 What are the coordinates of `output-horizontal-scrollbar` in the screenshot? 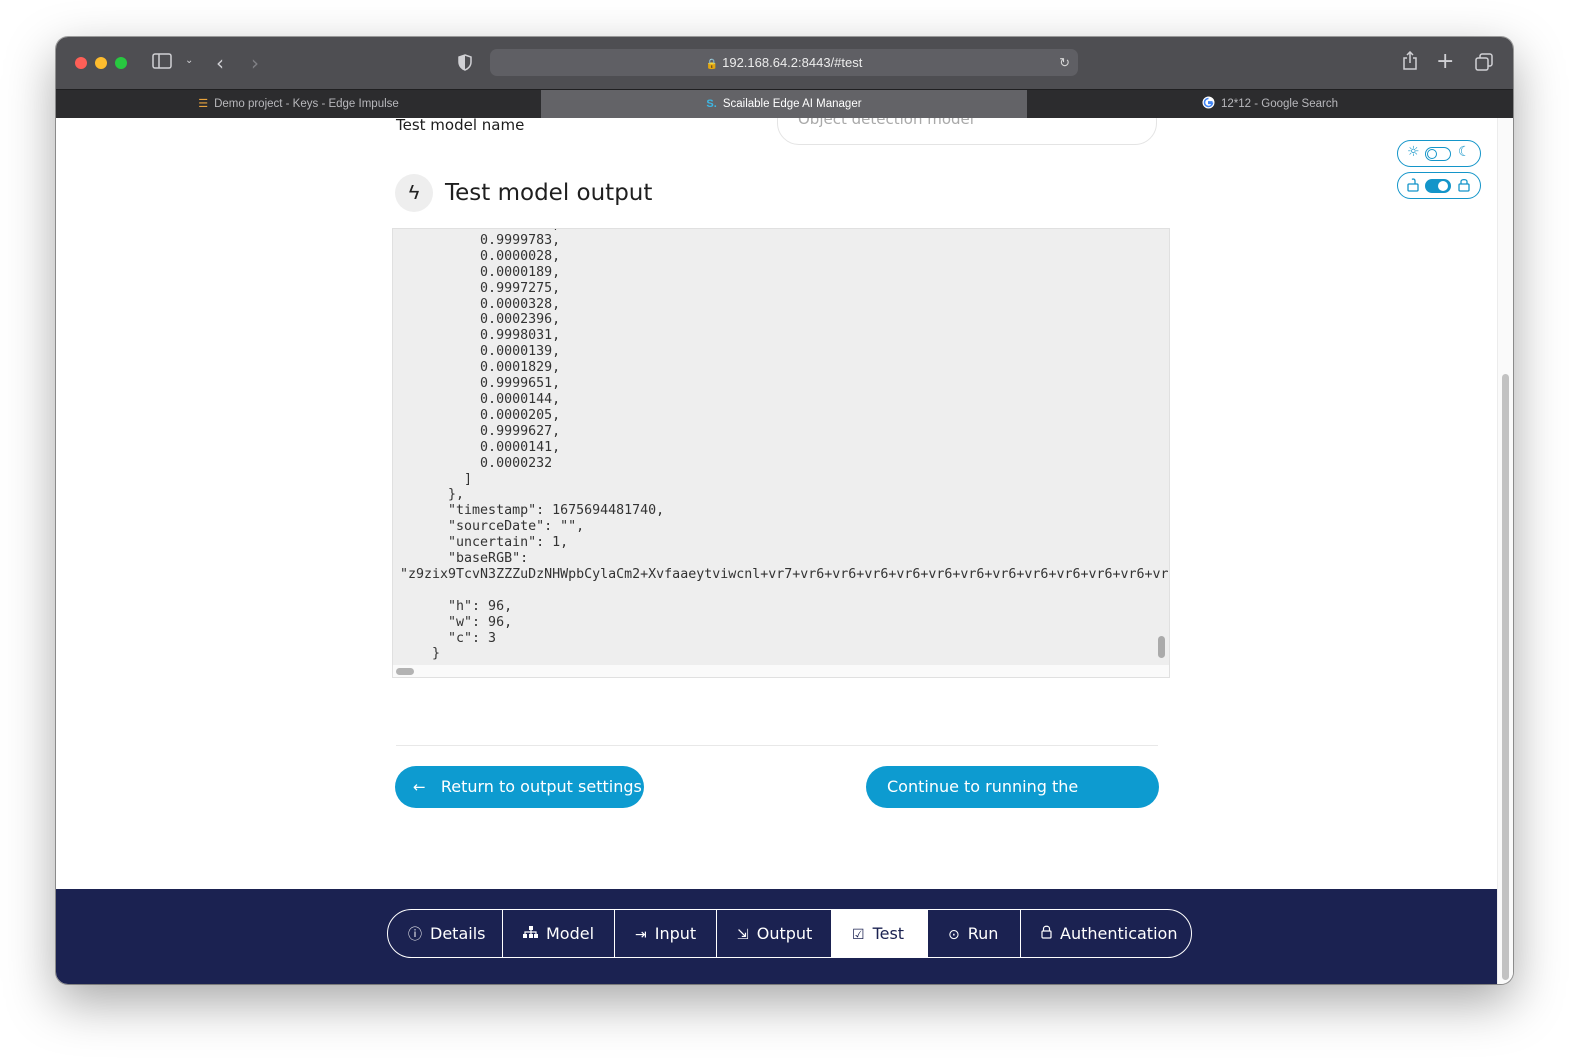 It's located at (405, 671).